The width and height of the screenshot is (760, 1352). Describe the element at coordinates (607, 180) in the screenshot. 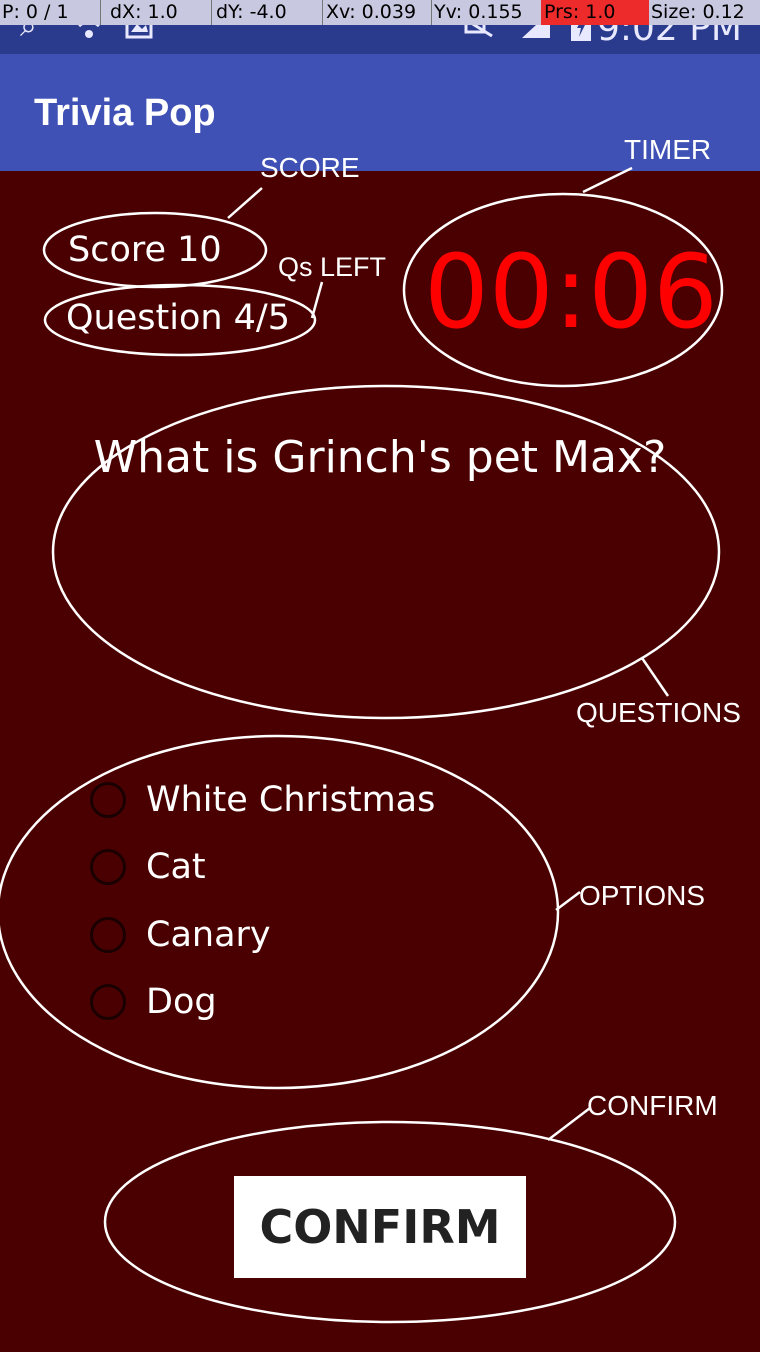

I see `timer-pointer-line` at that location.